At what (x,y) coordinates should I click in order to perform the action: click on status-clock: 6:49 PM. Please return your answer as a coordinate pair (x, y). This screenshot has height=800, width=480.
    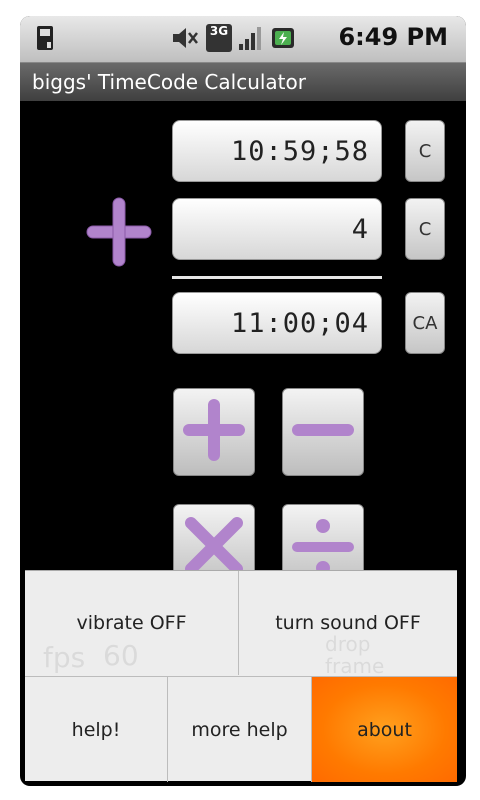
    Looking at the image, I should click on (393, 37).